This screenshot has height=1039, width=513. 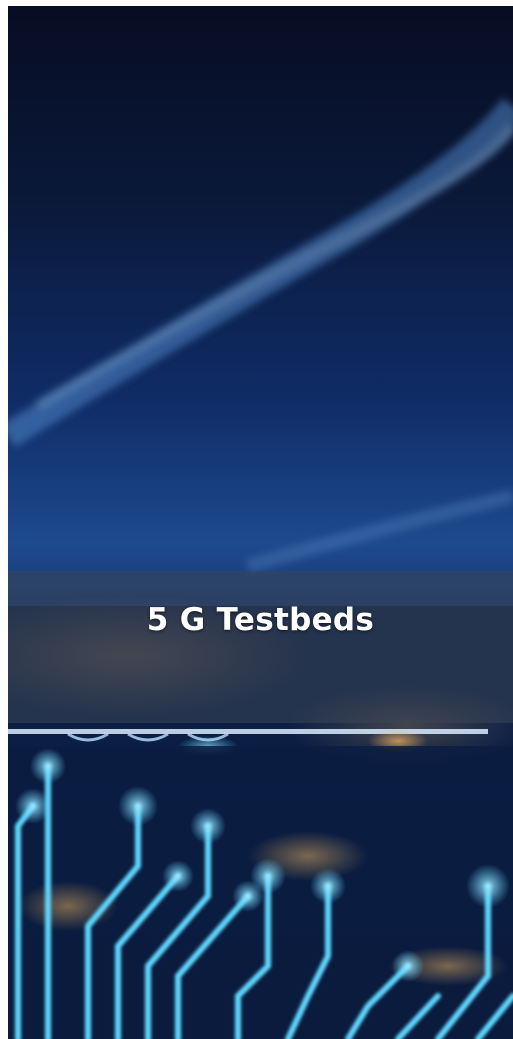 I want to click on card-title: 5 G Testbeds, so click(x=260, y=620).